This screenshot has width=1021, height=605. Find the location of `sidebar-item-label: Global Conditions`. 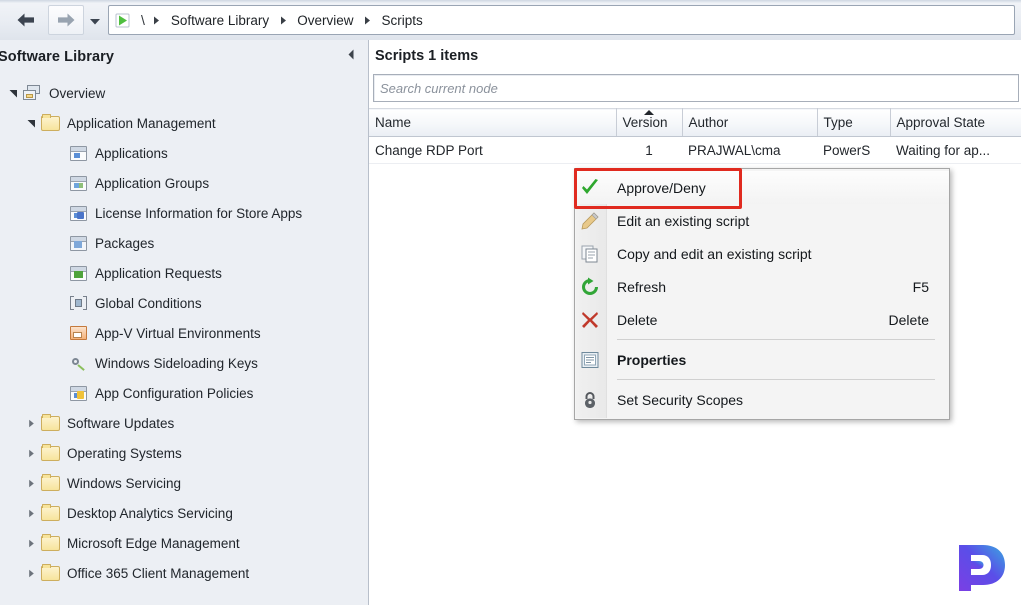

sidebar-item-label: Global Conditions is located at coordinates (148, 303).